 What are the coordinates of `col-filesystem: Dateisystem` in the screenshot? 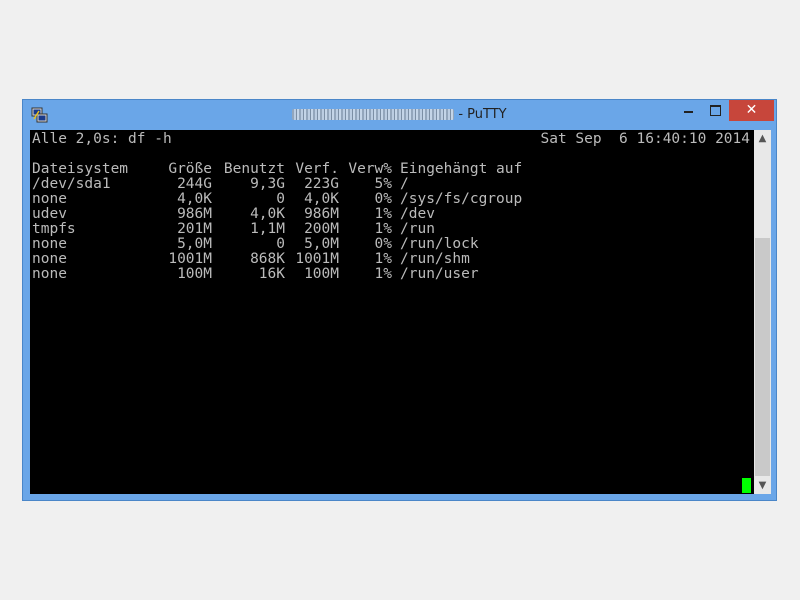 It's located at (80, 169).